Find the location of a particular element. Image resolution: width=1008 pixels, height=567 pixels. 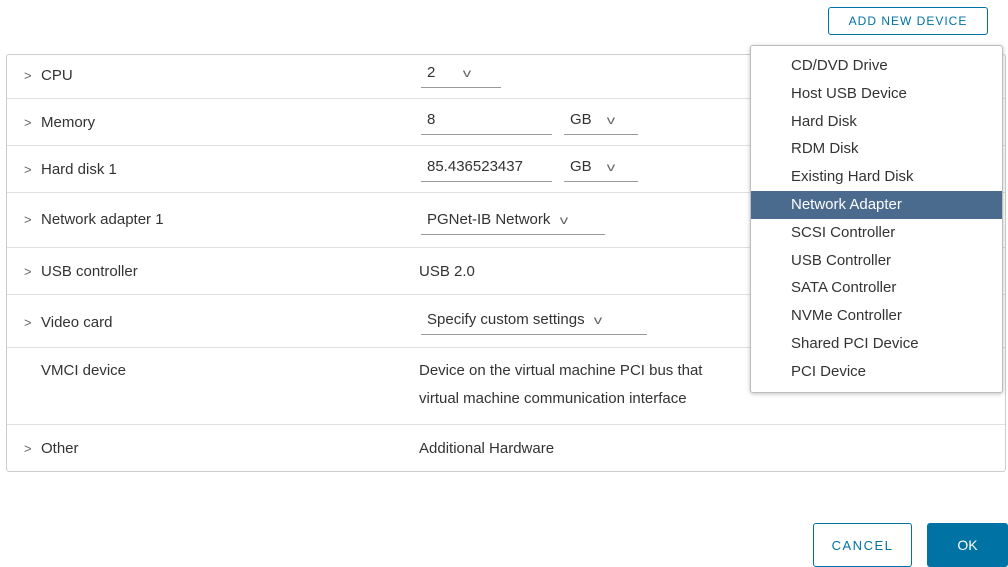

vmci-device-label: VMCI device is located at coordinates (84, 370).